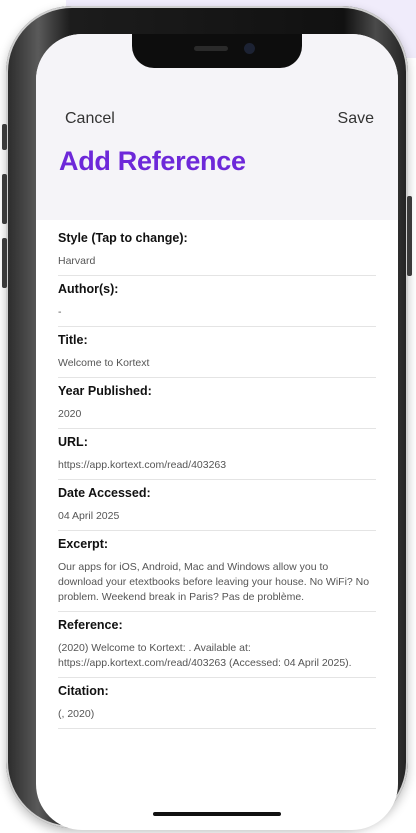  I want to click on excerpt-label: Excerpt:, so click(83, 544).